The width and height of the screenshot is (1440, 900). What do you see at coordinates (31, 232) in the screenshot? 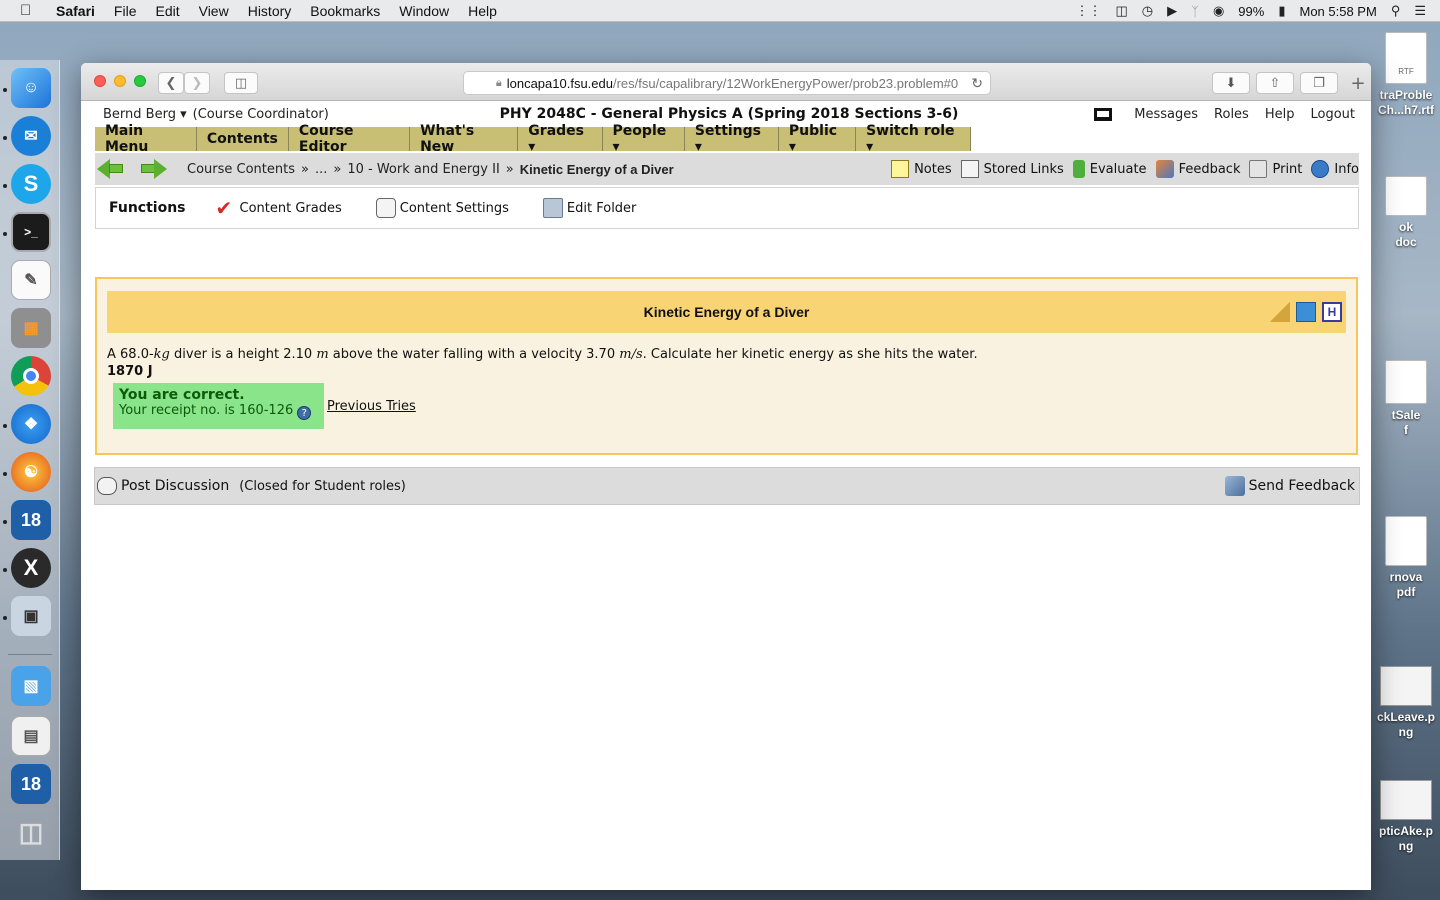
I see `terminal-icon: >_` at bounding box center [31, 232].